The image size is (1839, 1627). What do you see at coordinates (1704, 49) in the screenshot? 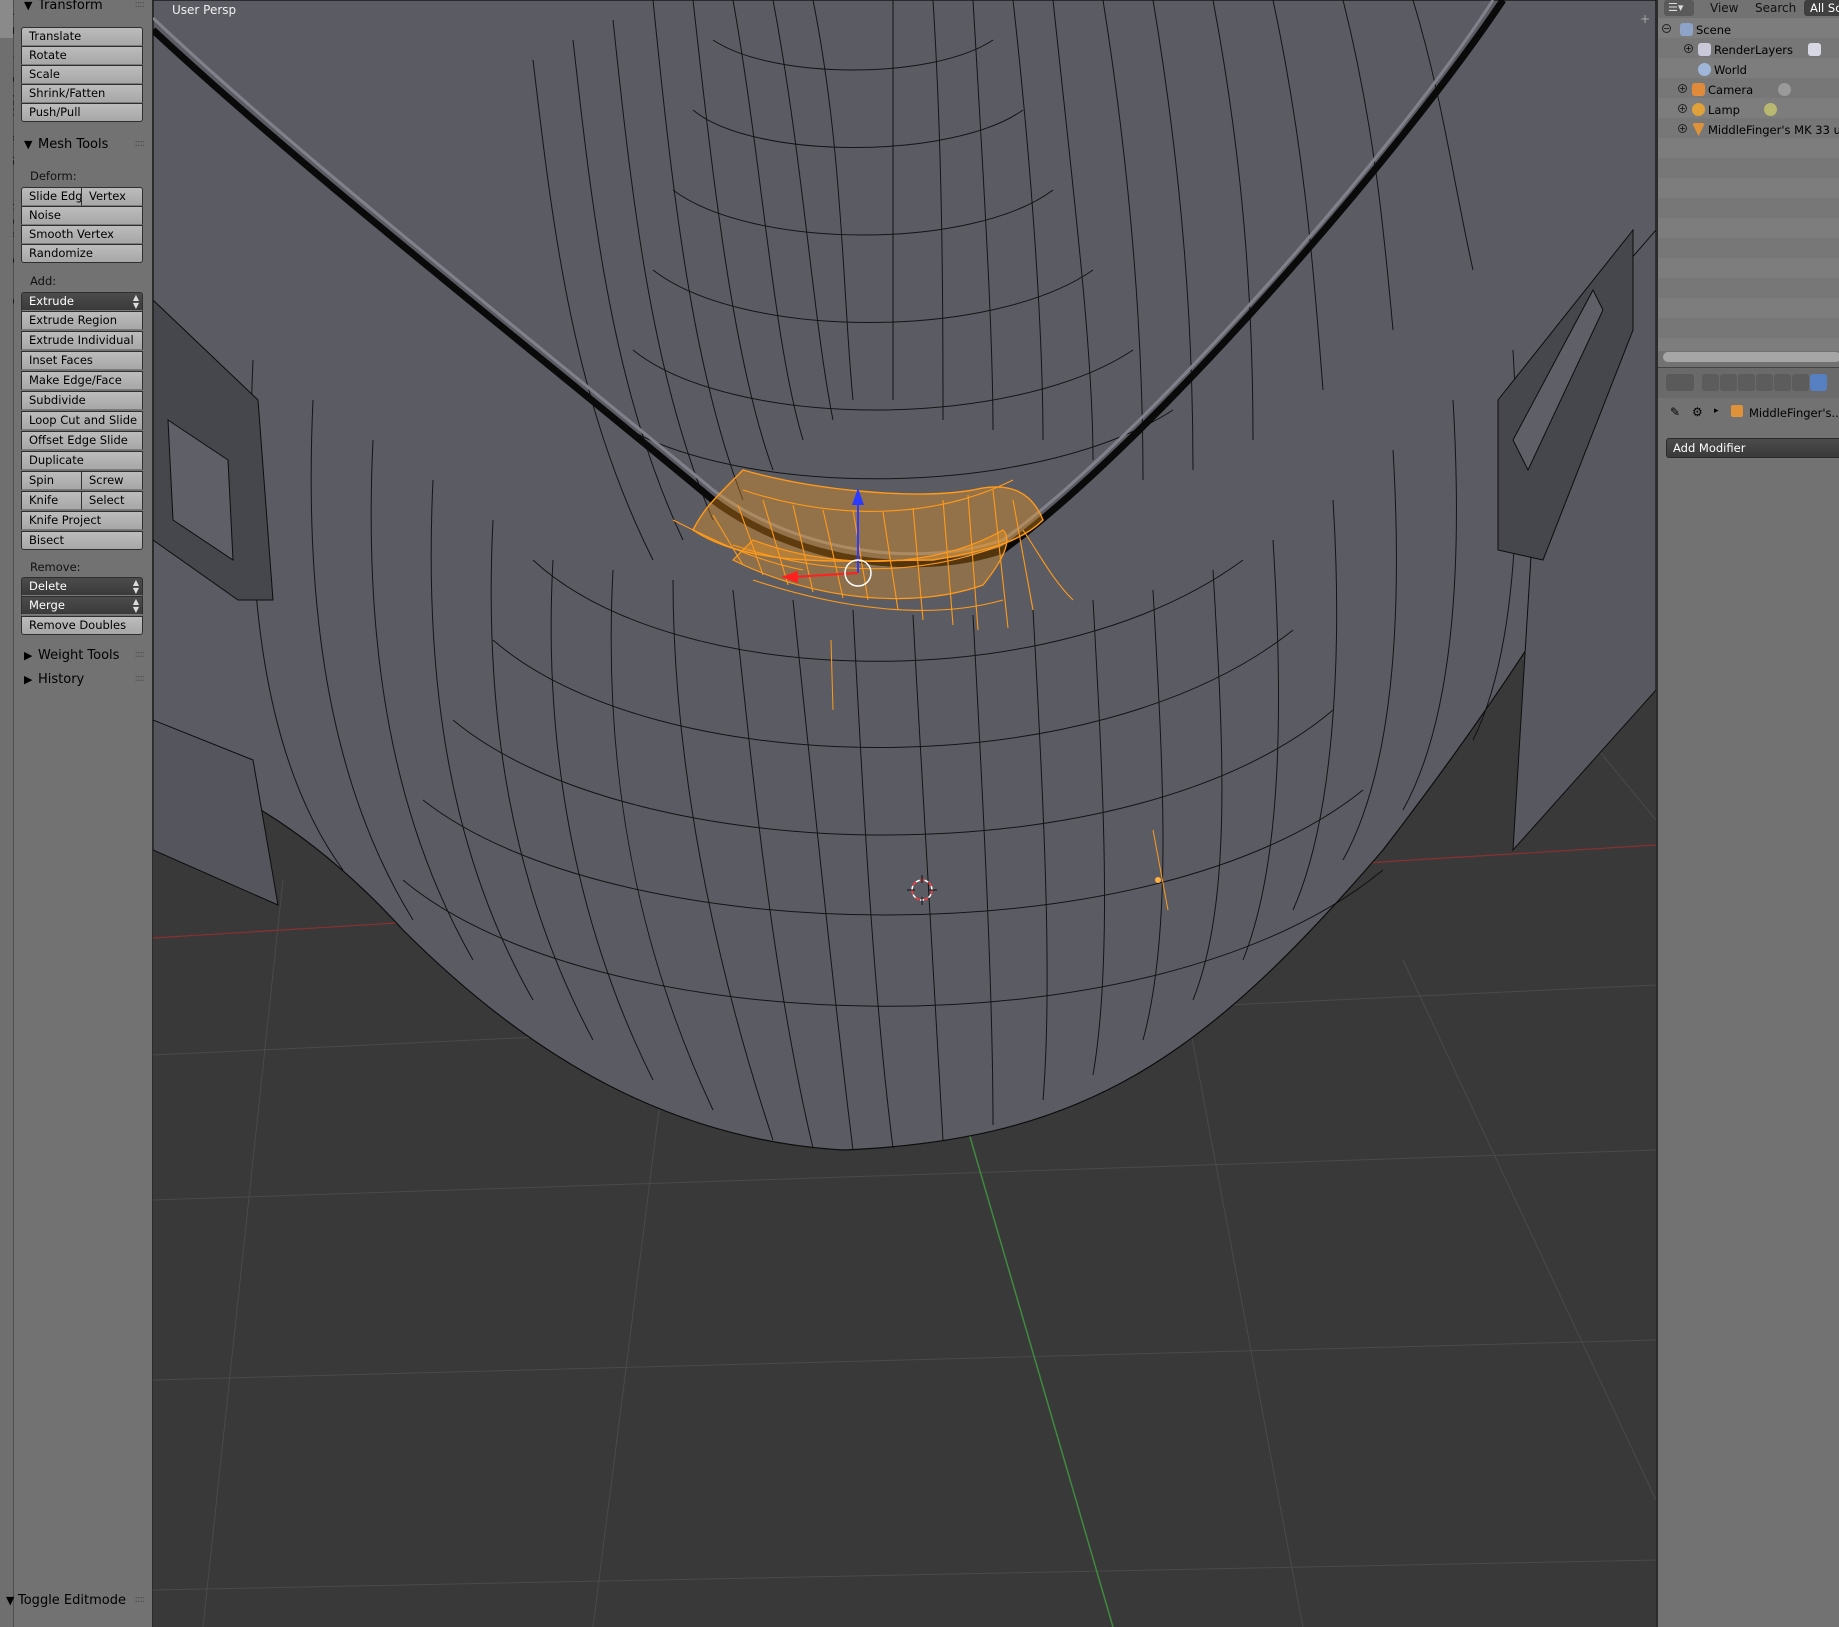
I see `renderlayers-icon` at bounding box center [1704, 49].